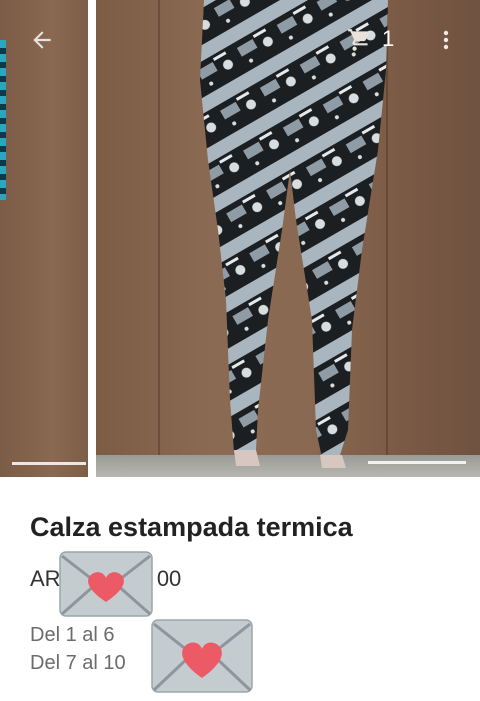  What do you see at coordinates (78, 663) in the screenshot?
I see `installments-line-2: Del 7 al 10` at bounding box center [78, 663].